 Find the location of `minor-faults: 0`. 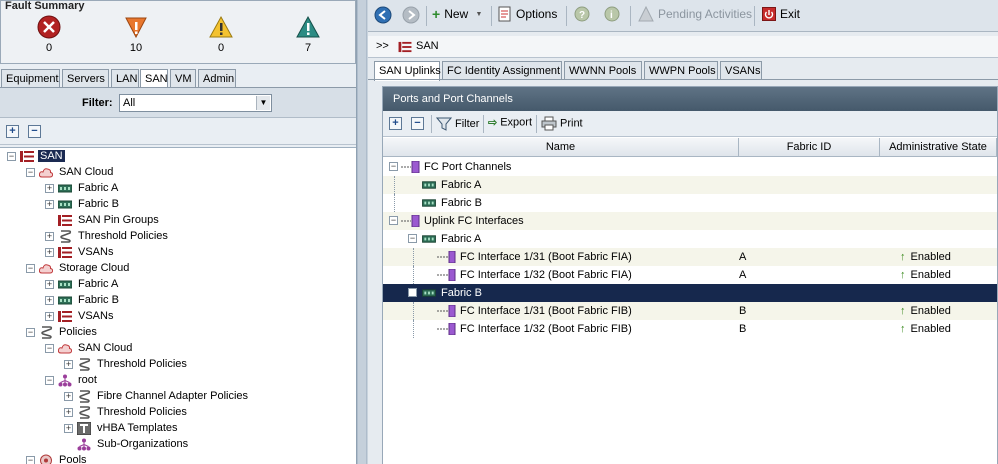

minor-faults: 0 is located at coordinates (221, 34).